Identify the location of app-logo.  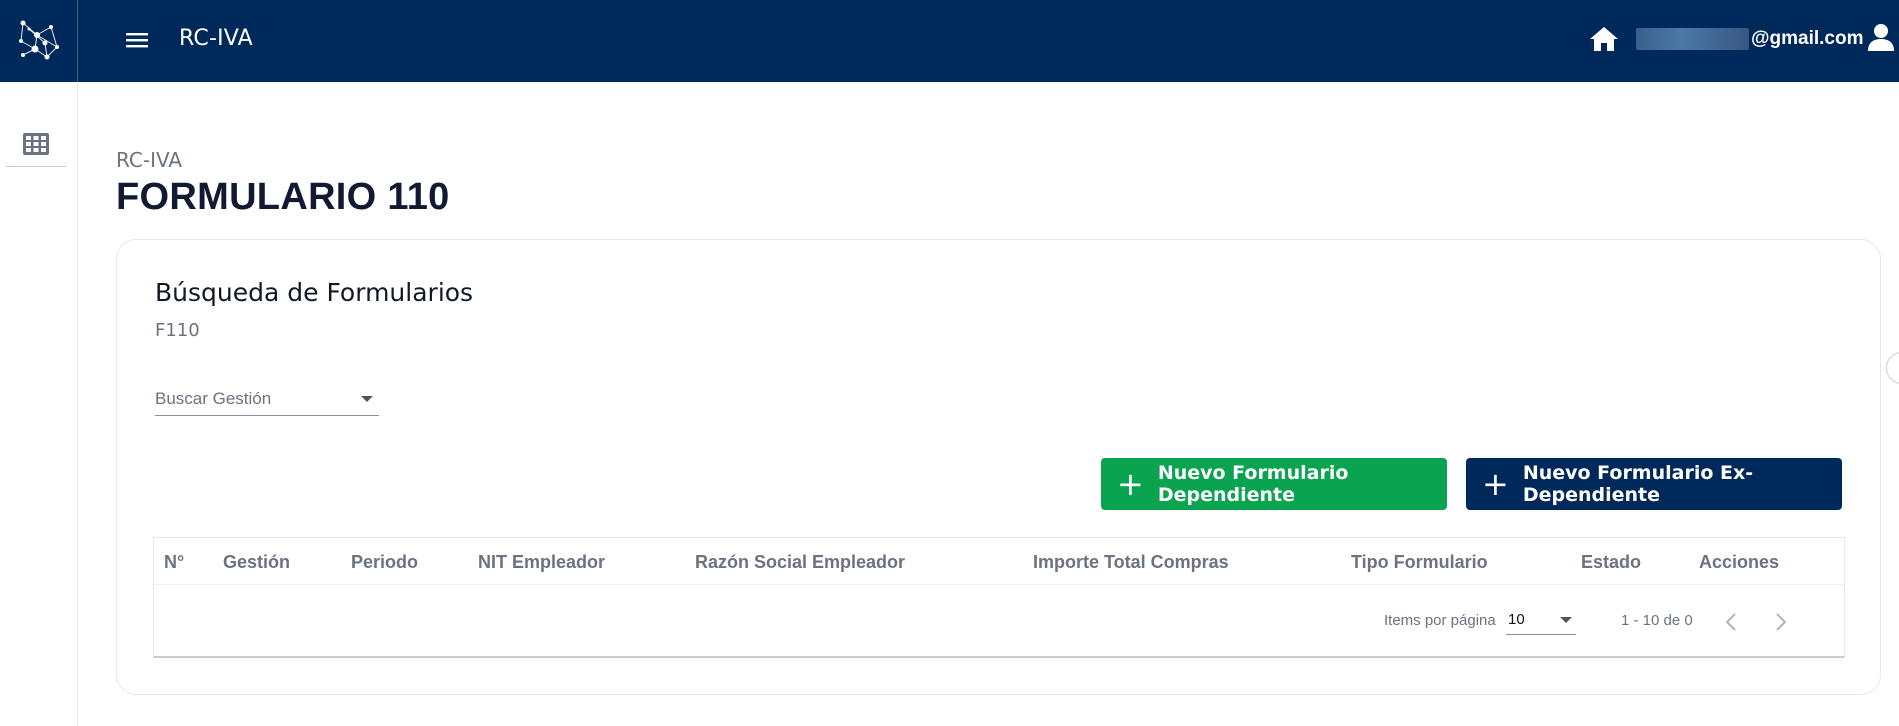
(39, 41).